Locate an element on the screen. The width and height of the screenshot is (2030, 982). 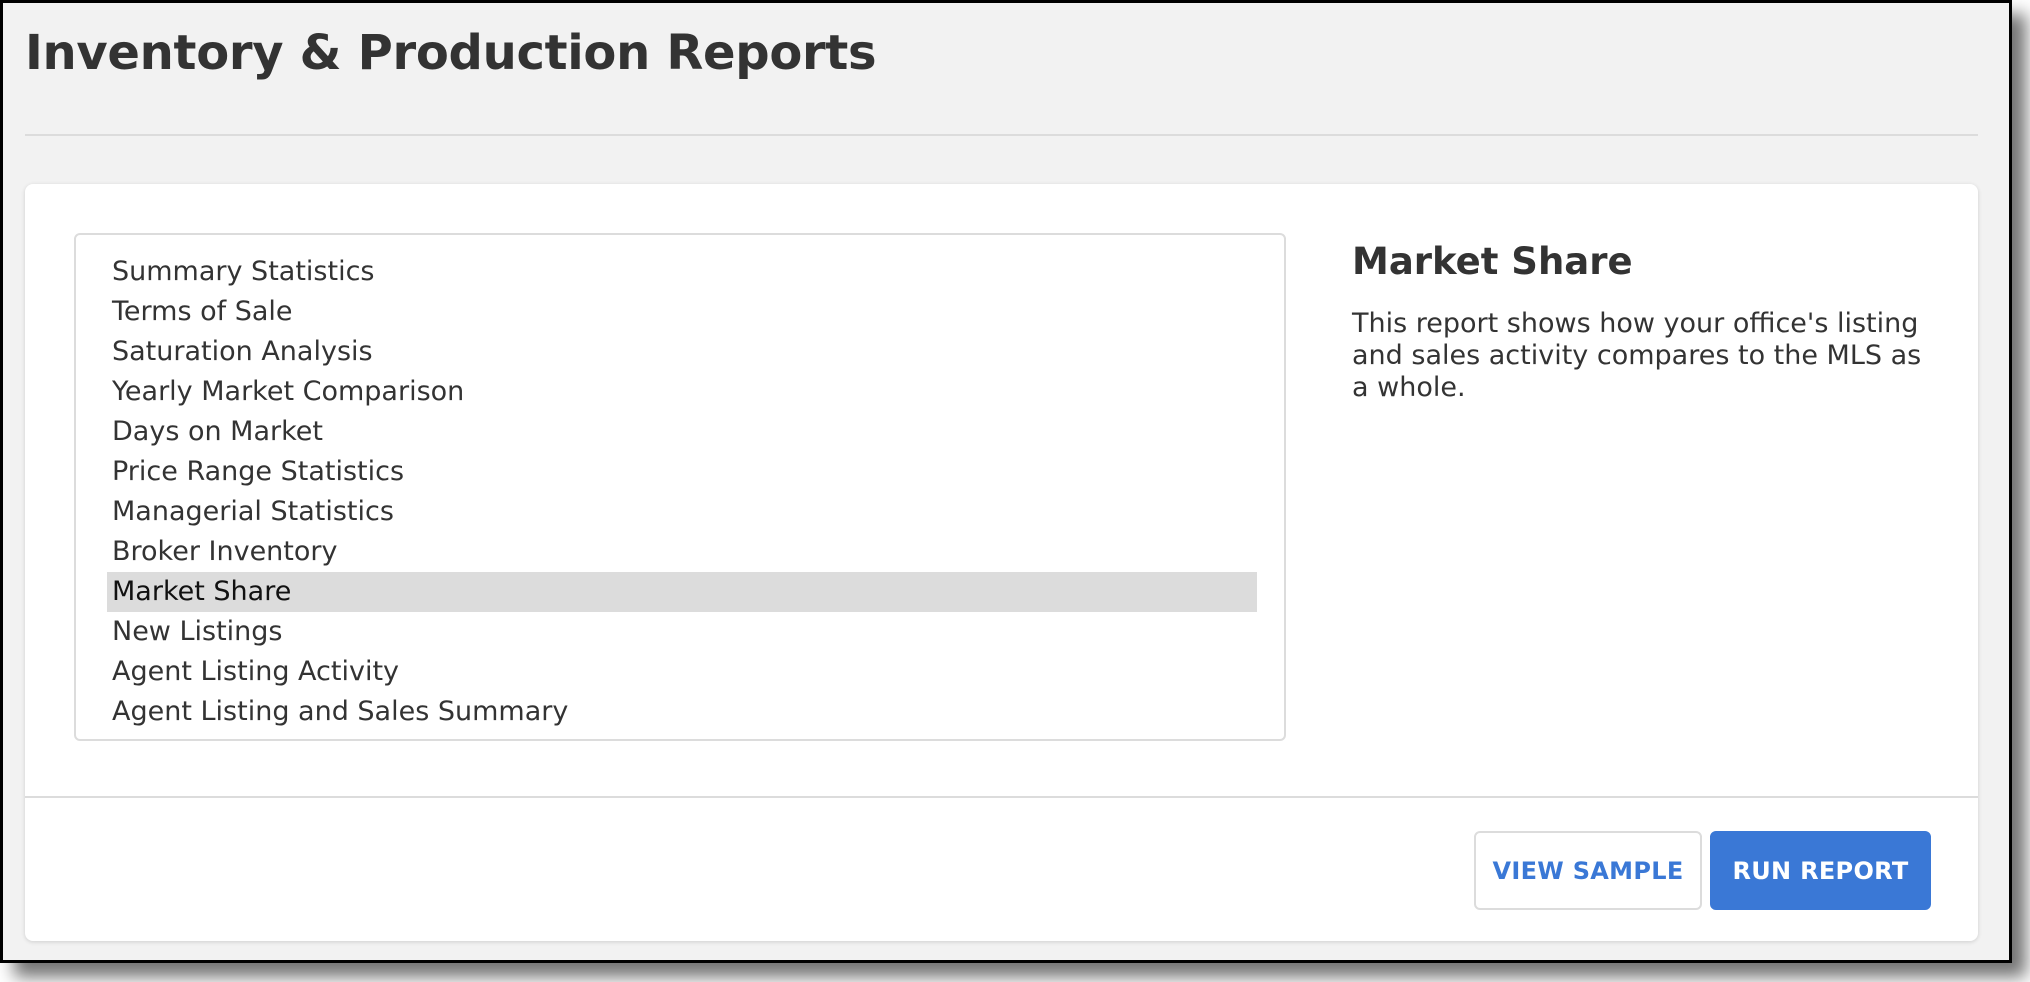
report-item-days-on-market: Days on Market is located at coordinates (682, 432).